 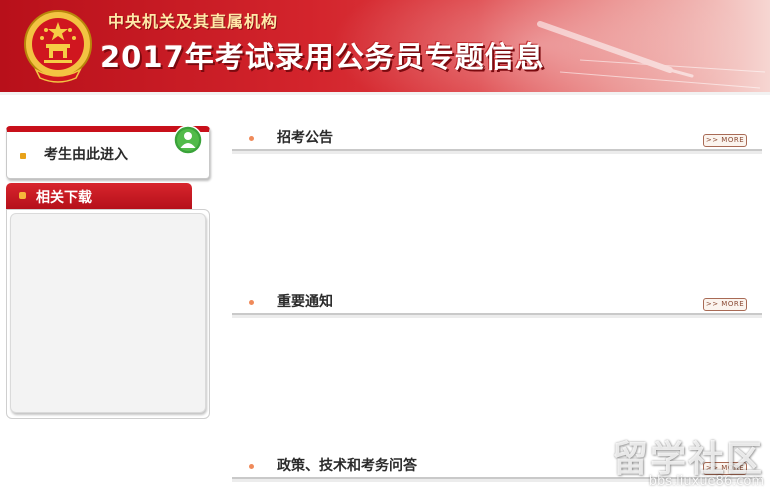 What do you see at coordinates (22, 195) in the screenshot?
I see `square-bullet-icon` at bounding box center [22, 195].